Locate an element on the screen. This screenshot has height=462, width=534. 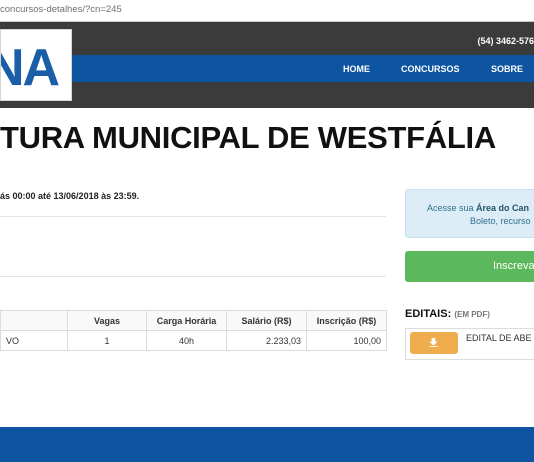
download-button is located at coordinates (434, 343).